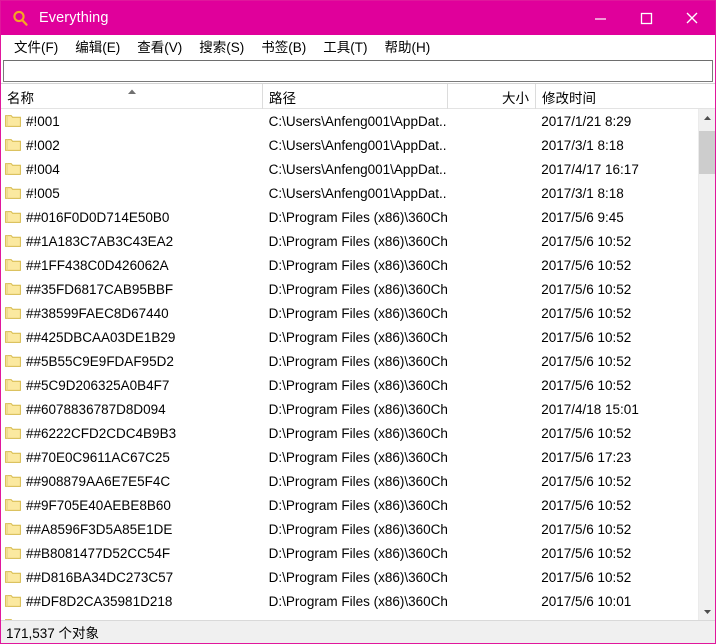 Image resolution: width=716 pixels, height=644 pixels. What do you see at coordinates (98, 48) in the screenshot?
I see `menu-item-edit: 编辑(E)` at bounding box center [98, 48].